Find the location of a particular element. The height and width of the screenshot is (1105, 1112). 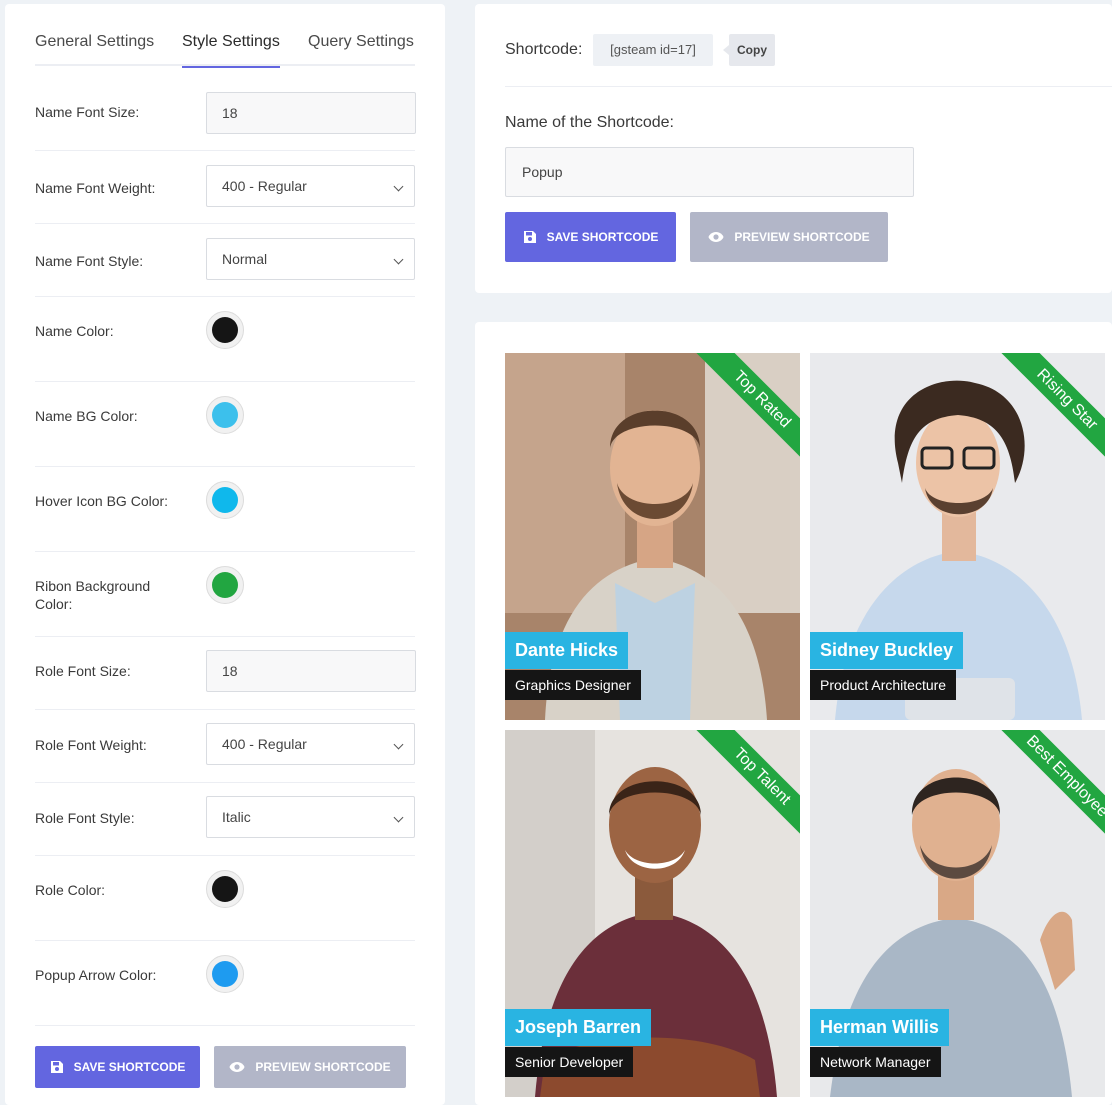

name-font-weight-select: 400 - Regular is located at coordinates (310, 186).